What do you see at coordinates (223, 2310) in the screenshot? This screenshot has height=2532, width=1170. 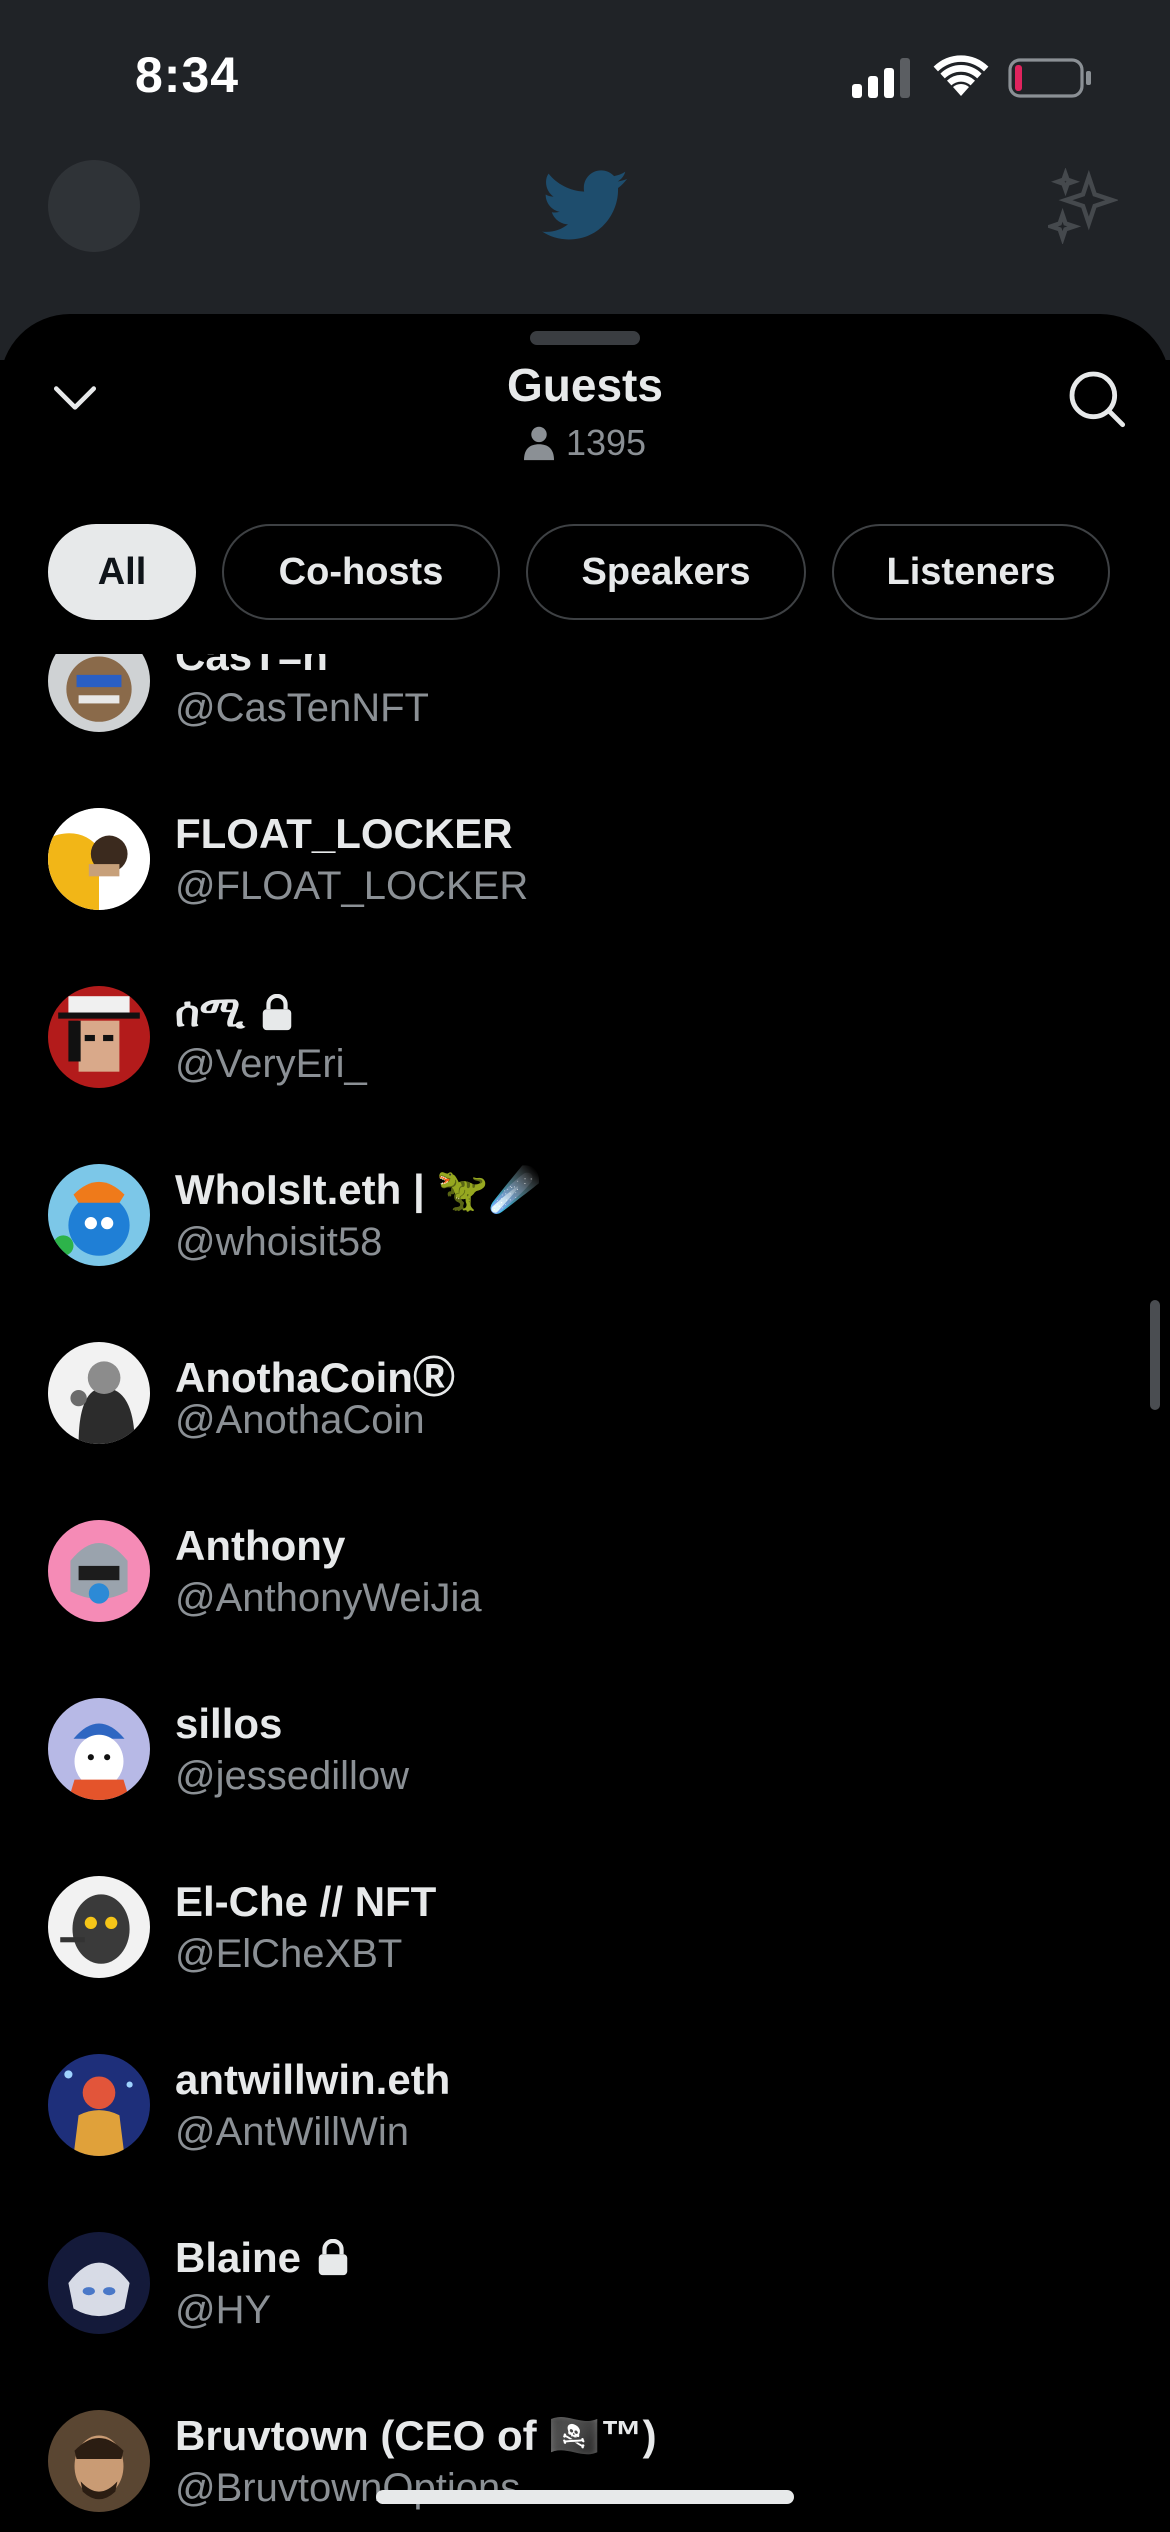 I see `guest-handle: @HY` at bounding box center [223, 2310].